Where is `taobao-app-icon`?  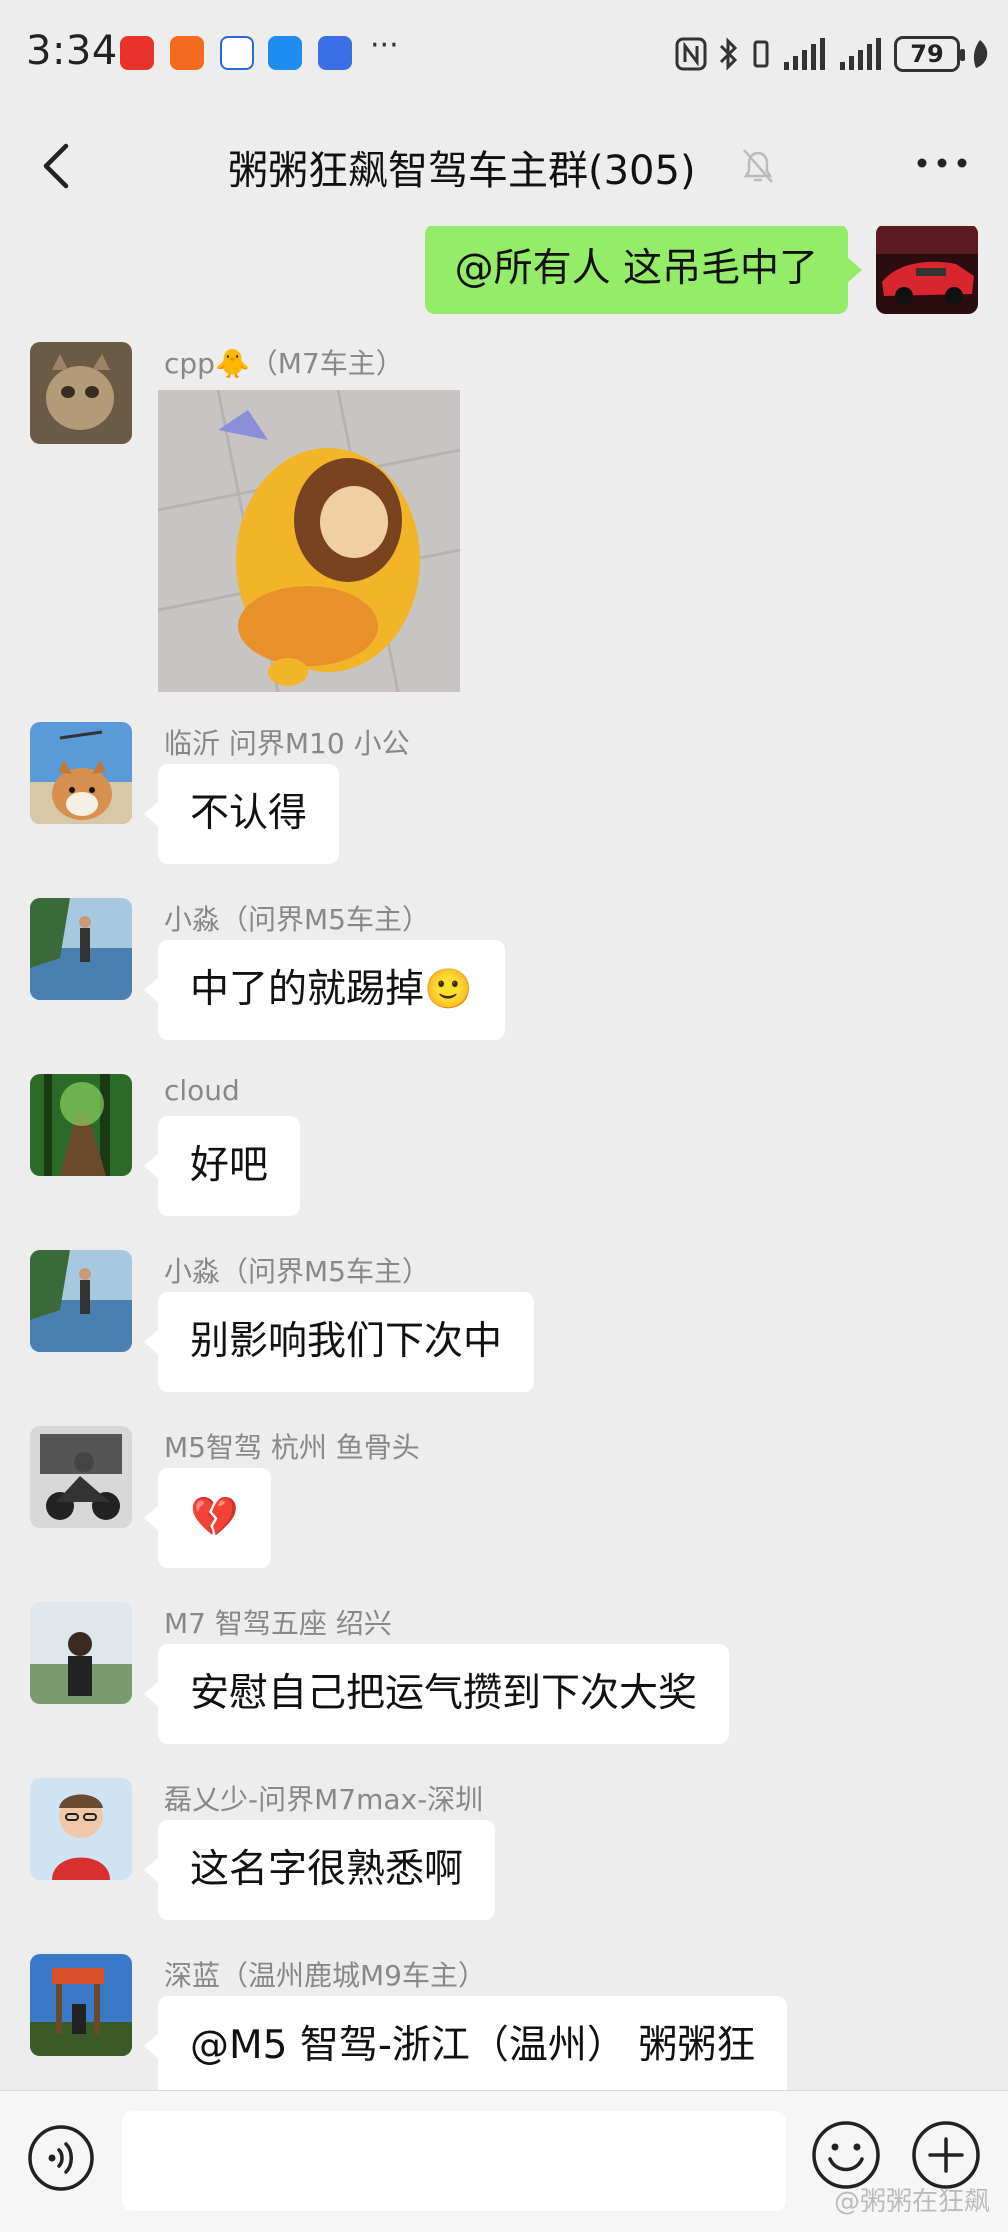
taobao-app-icon is located at coordinates (187, 53).